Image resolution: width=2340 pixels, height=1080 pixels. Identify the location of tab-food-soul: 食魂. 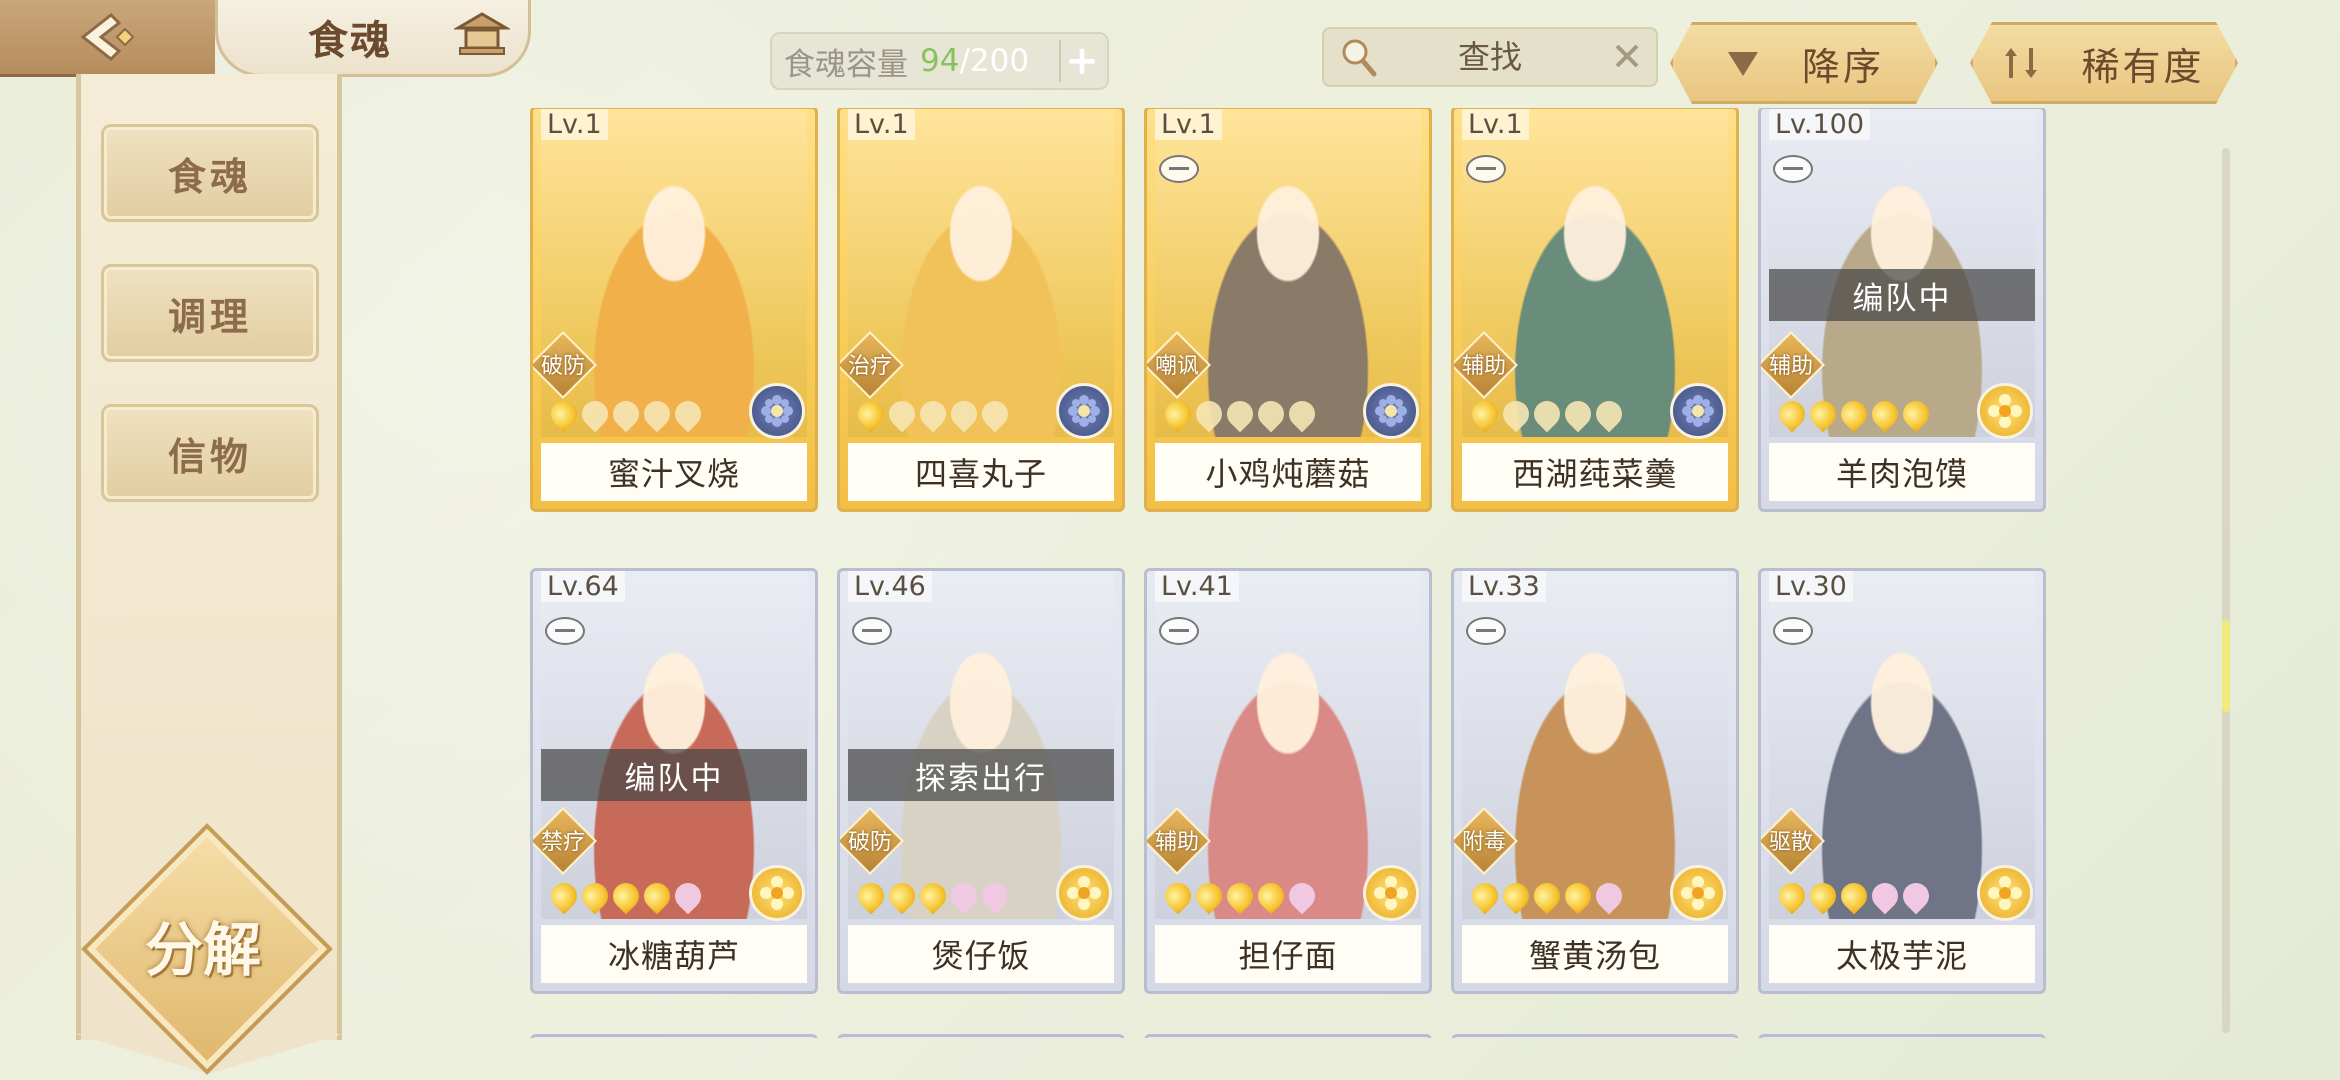
(210, 173).